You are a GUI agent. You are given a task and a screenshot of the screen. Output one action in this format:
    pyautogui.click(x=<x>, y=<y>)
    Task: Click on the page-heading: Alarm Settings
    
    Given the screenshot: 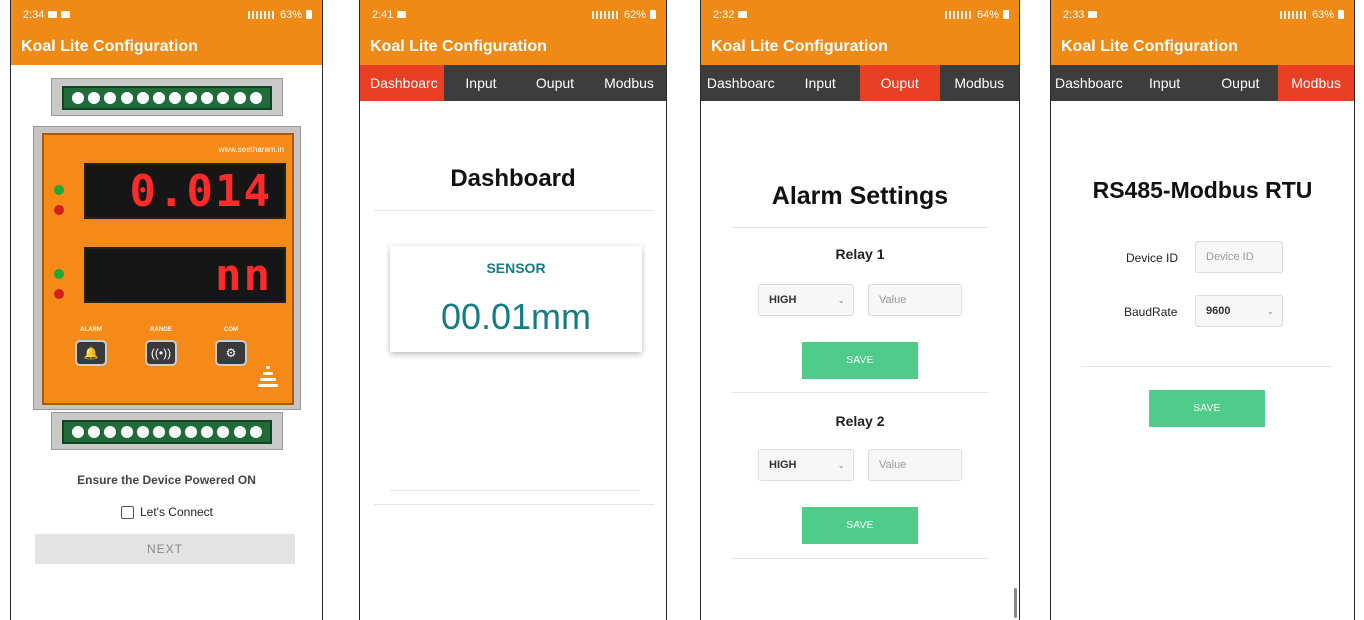 What is the action you would take?
    pyautogui.click(x=860, y=196)
    